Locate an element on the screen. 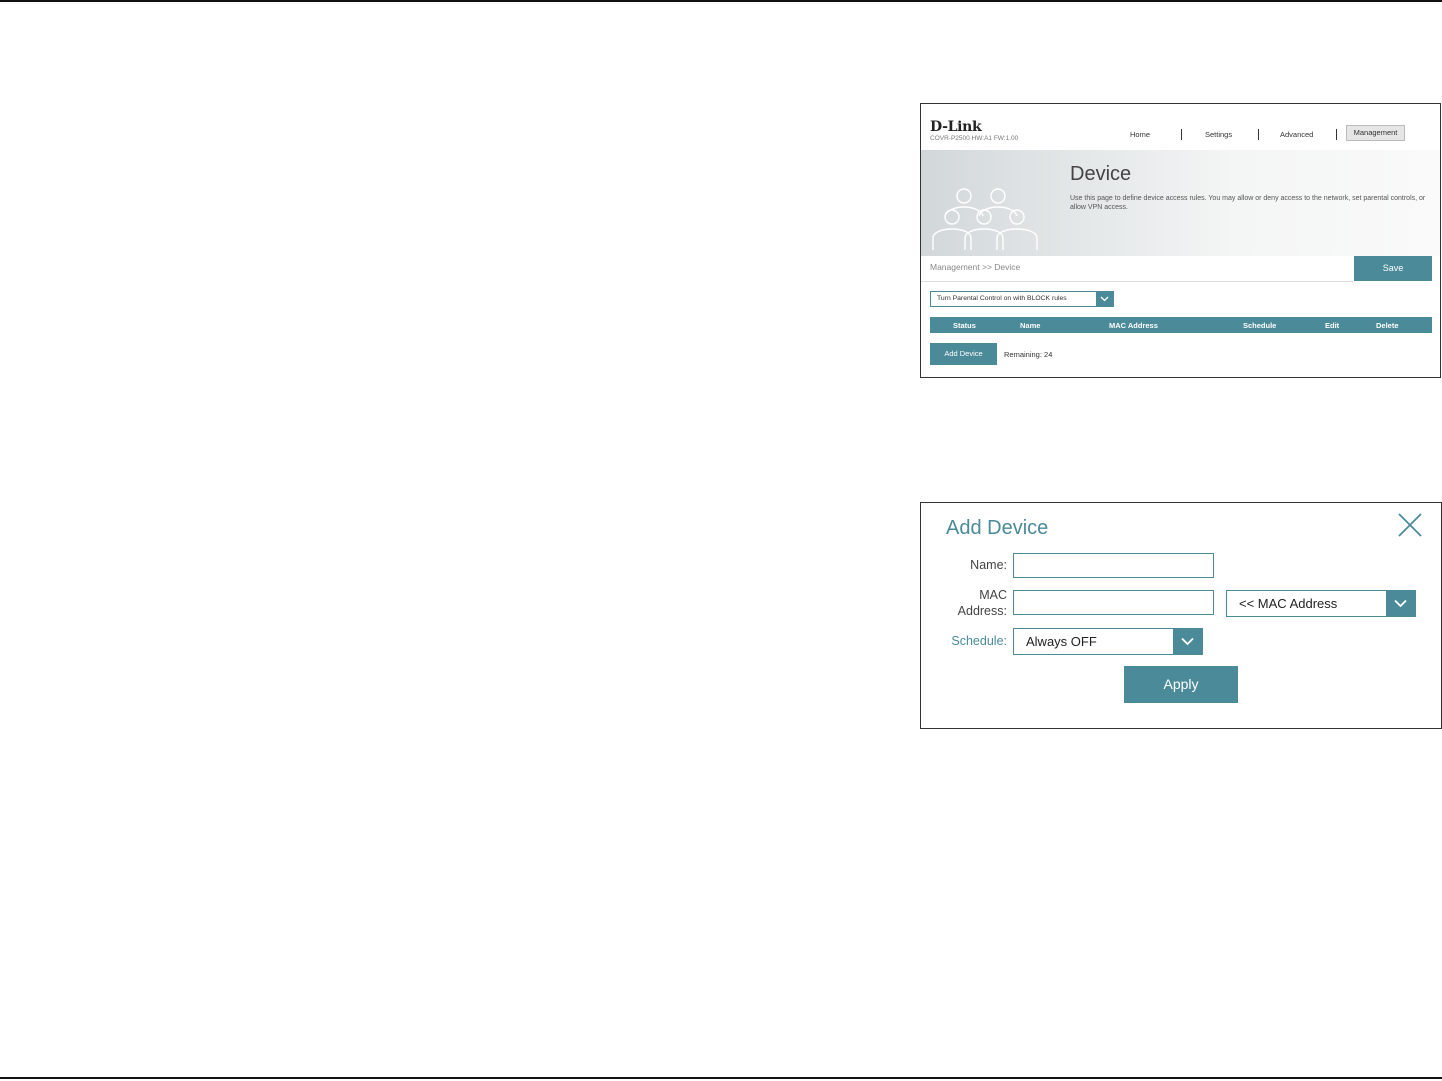 This screenshot has height=1081, width=1442. dialog-title: Add Device is located at coordinates (997, 528).